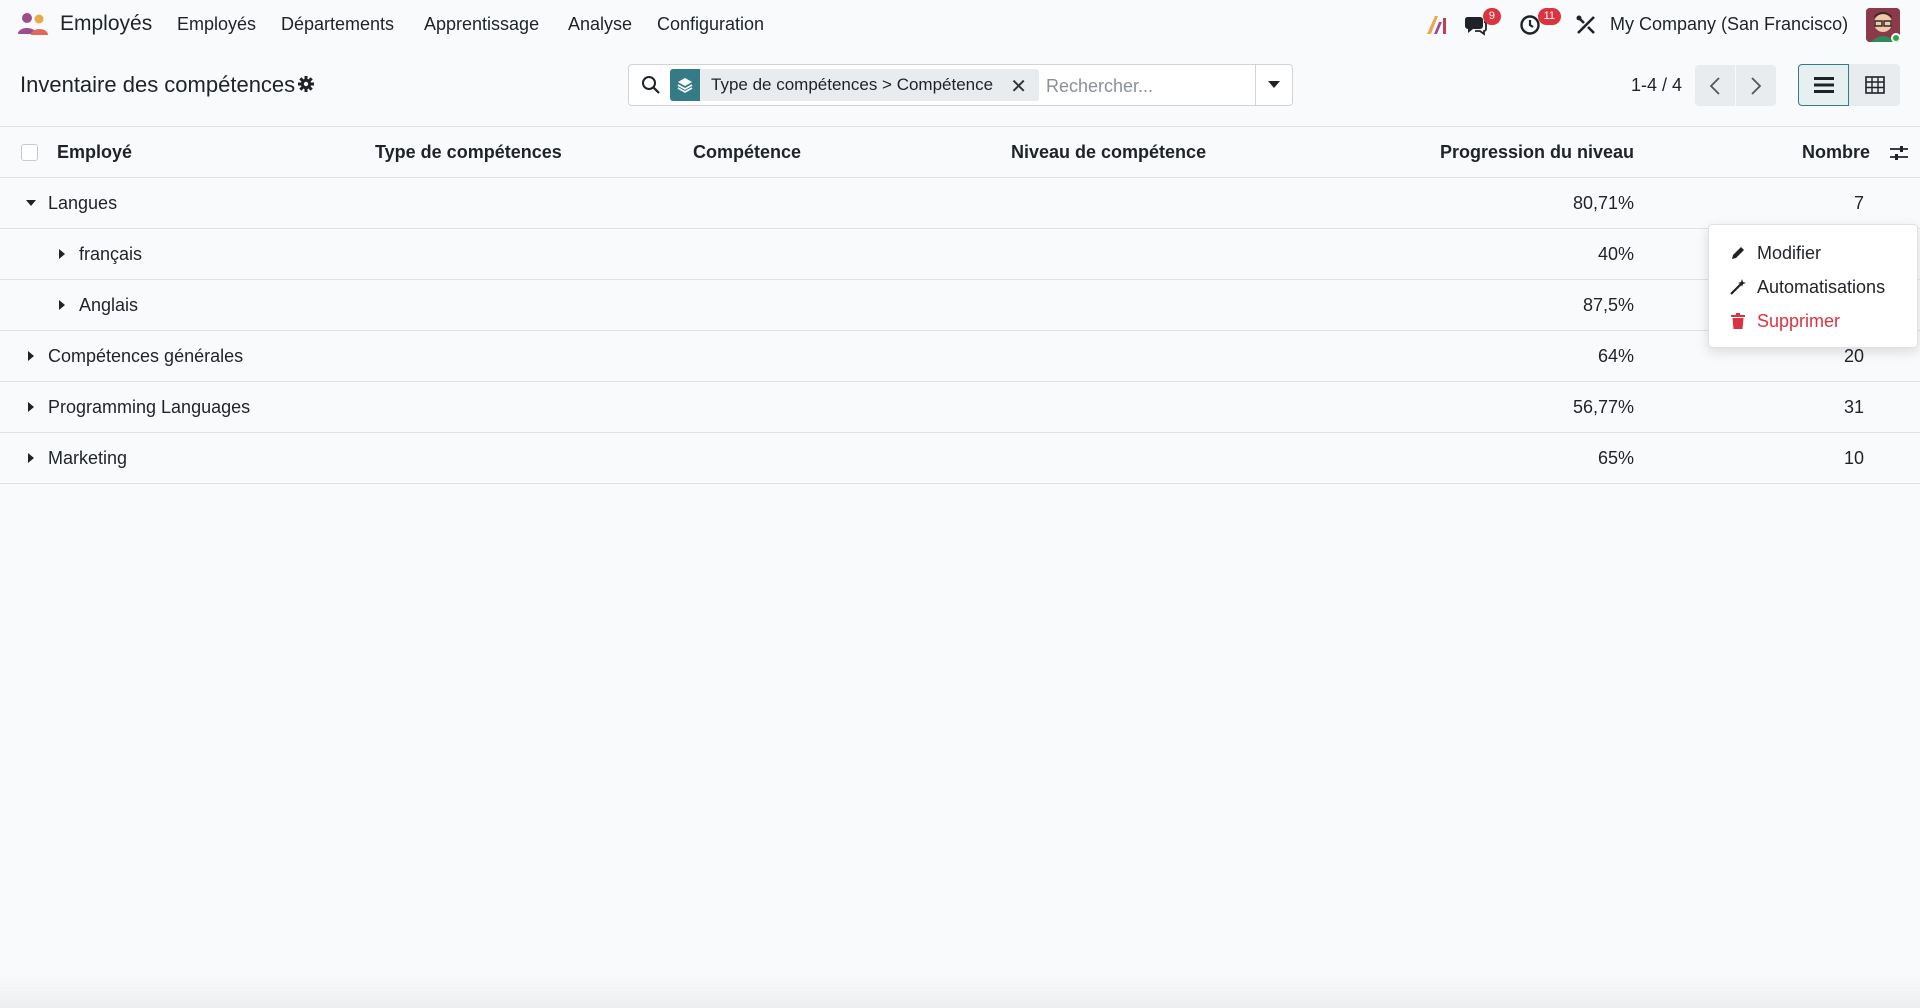  What do you see at coordinates (1789, 252) in the screenshot?
I see `modify-label: Modifier` at bounding box center [1789, 252].